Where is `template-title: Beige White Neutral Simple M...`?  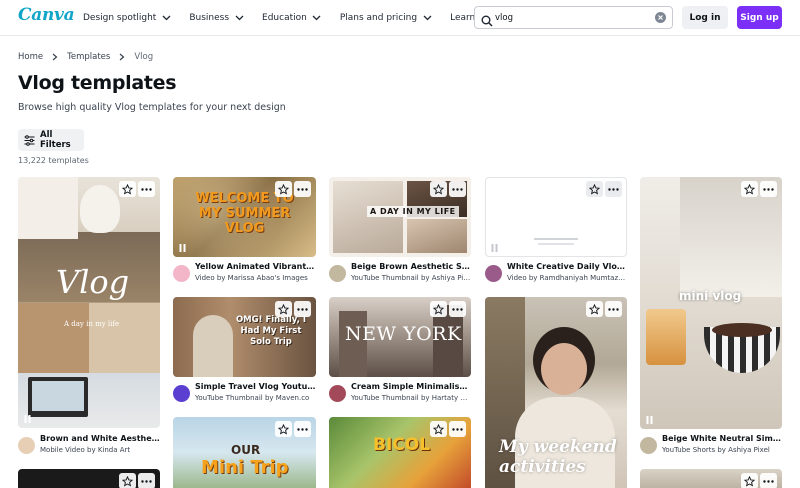
template-title: Beige White Neutral Simple M... is located at coordinates (722, 438).